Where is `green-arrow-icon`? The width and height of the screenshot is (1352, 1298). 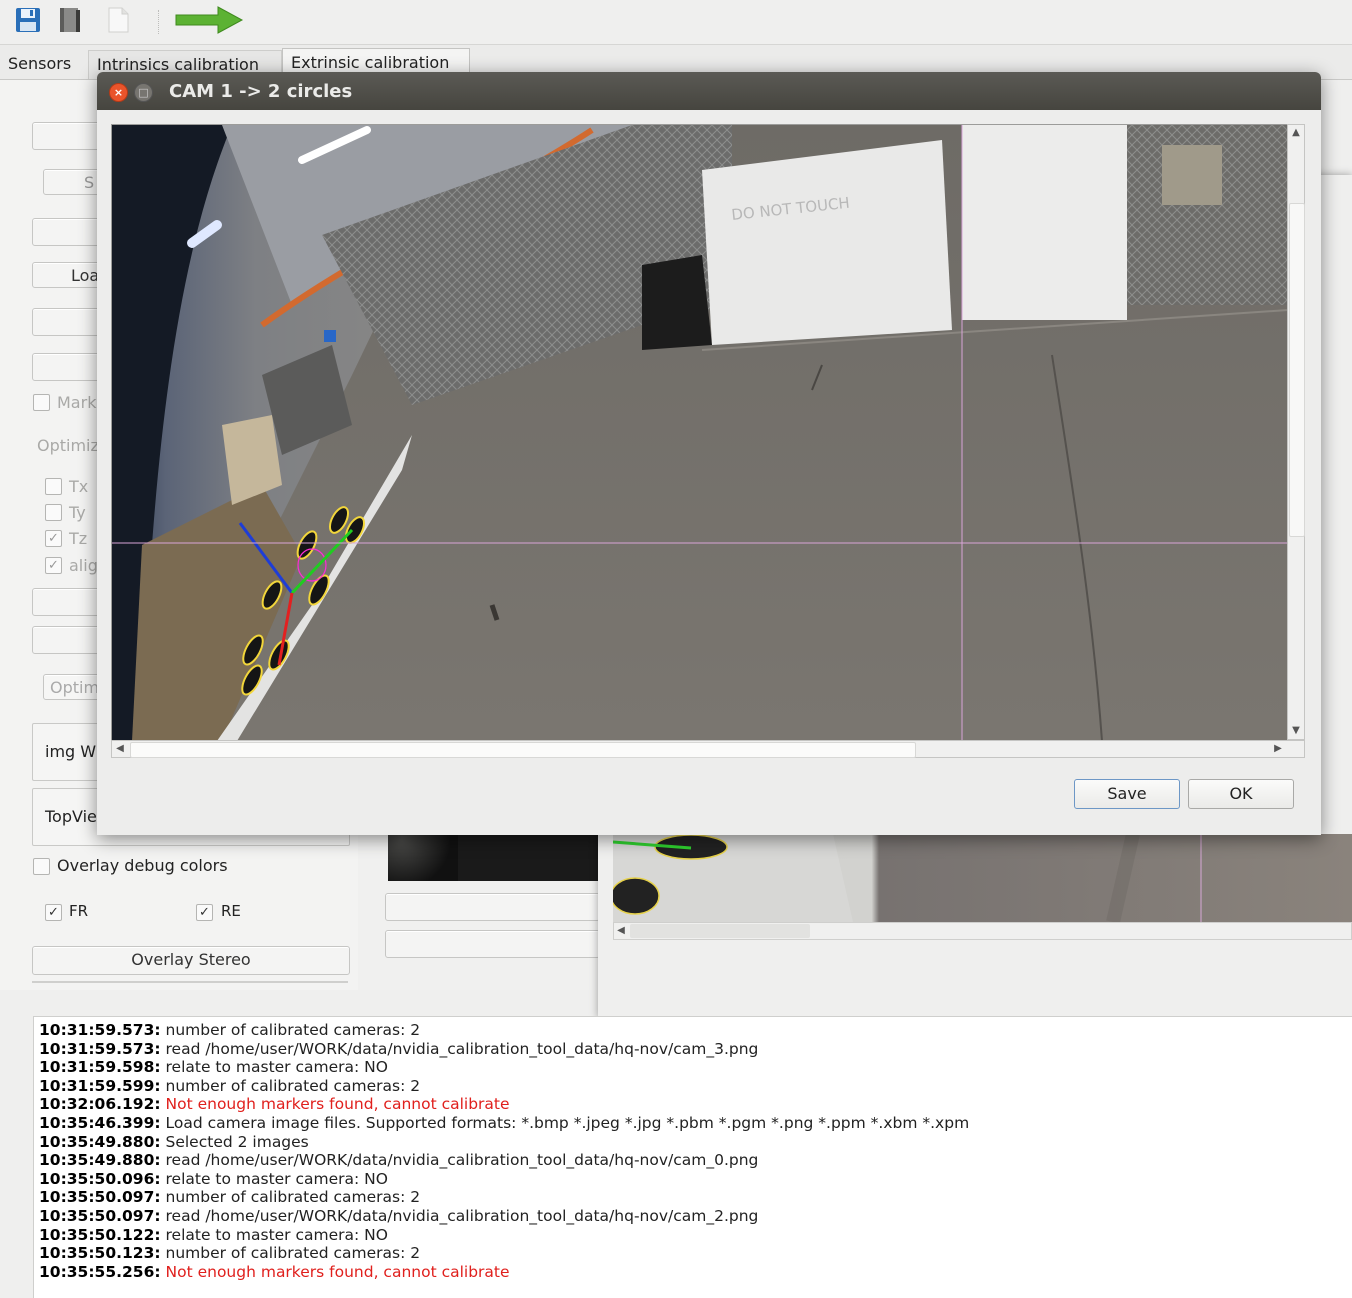
green-arrow-icon is located at coordinates (209, 20).